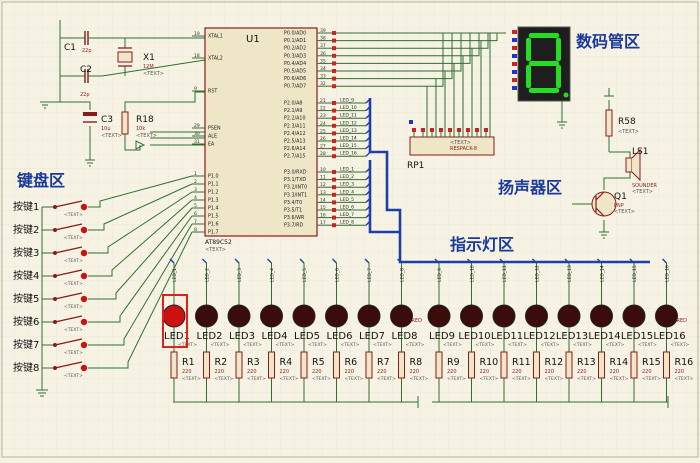 The width and height of the screenshot is (700, 463). What do you see at coordinates (347, 177) in the screenshot?
I see `net-label: LED_2` at bounding box center [347, 177].